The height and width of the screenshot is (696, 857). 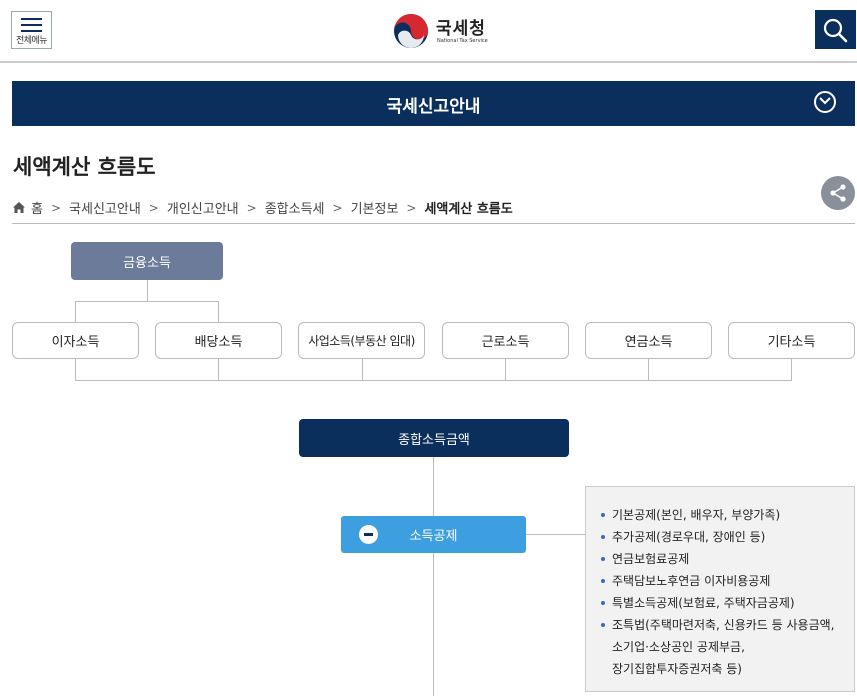 What do you see at coordinates (723, 603) in the screenshot?
I see `deduction-item: 특별소득공제(보험료, 주택자금공제)` at bounding box center [723, 603].